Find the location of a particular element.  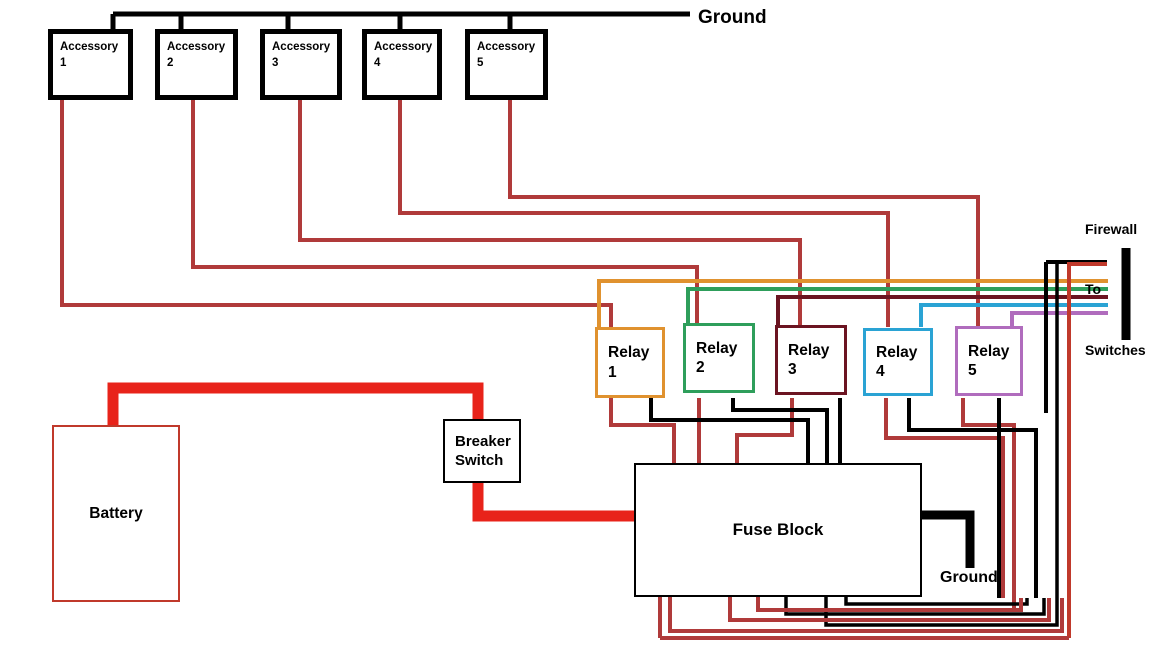

ground-label-top: Ground is located at coordinates (732, 17).